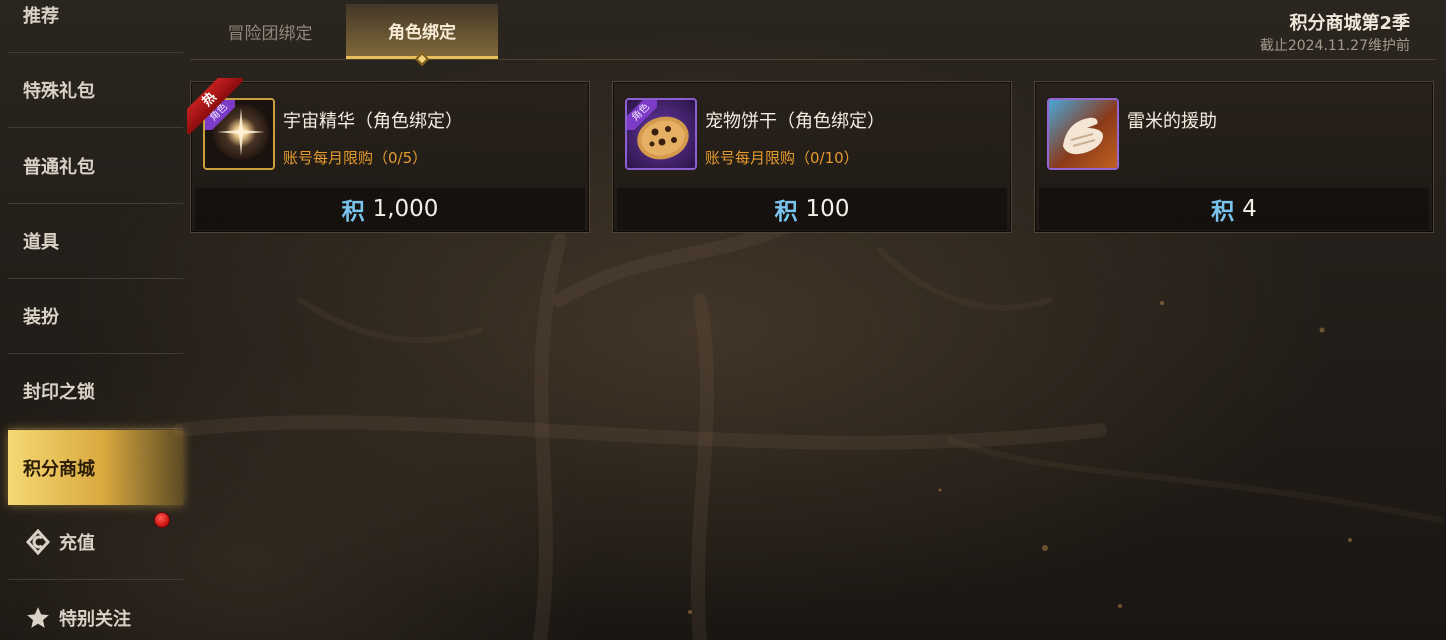  I want to click on purchase-limit: 账号每月限购（0/10）, so click(782, 158).